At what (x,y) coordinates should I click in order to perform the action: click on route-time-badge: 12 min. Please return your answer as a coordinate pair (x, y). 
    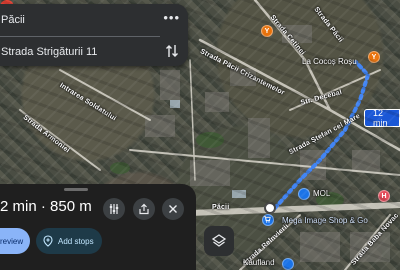
    Looking at the image, I should click on (382, 118).